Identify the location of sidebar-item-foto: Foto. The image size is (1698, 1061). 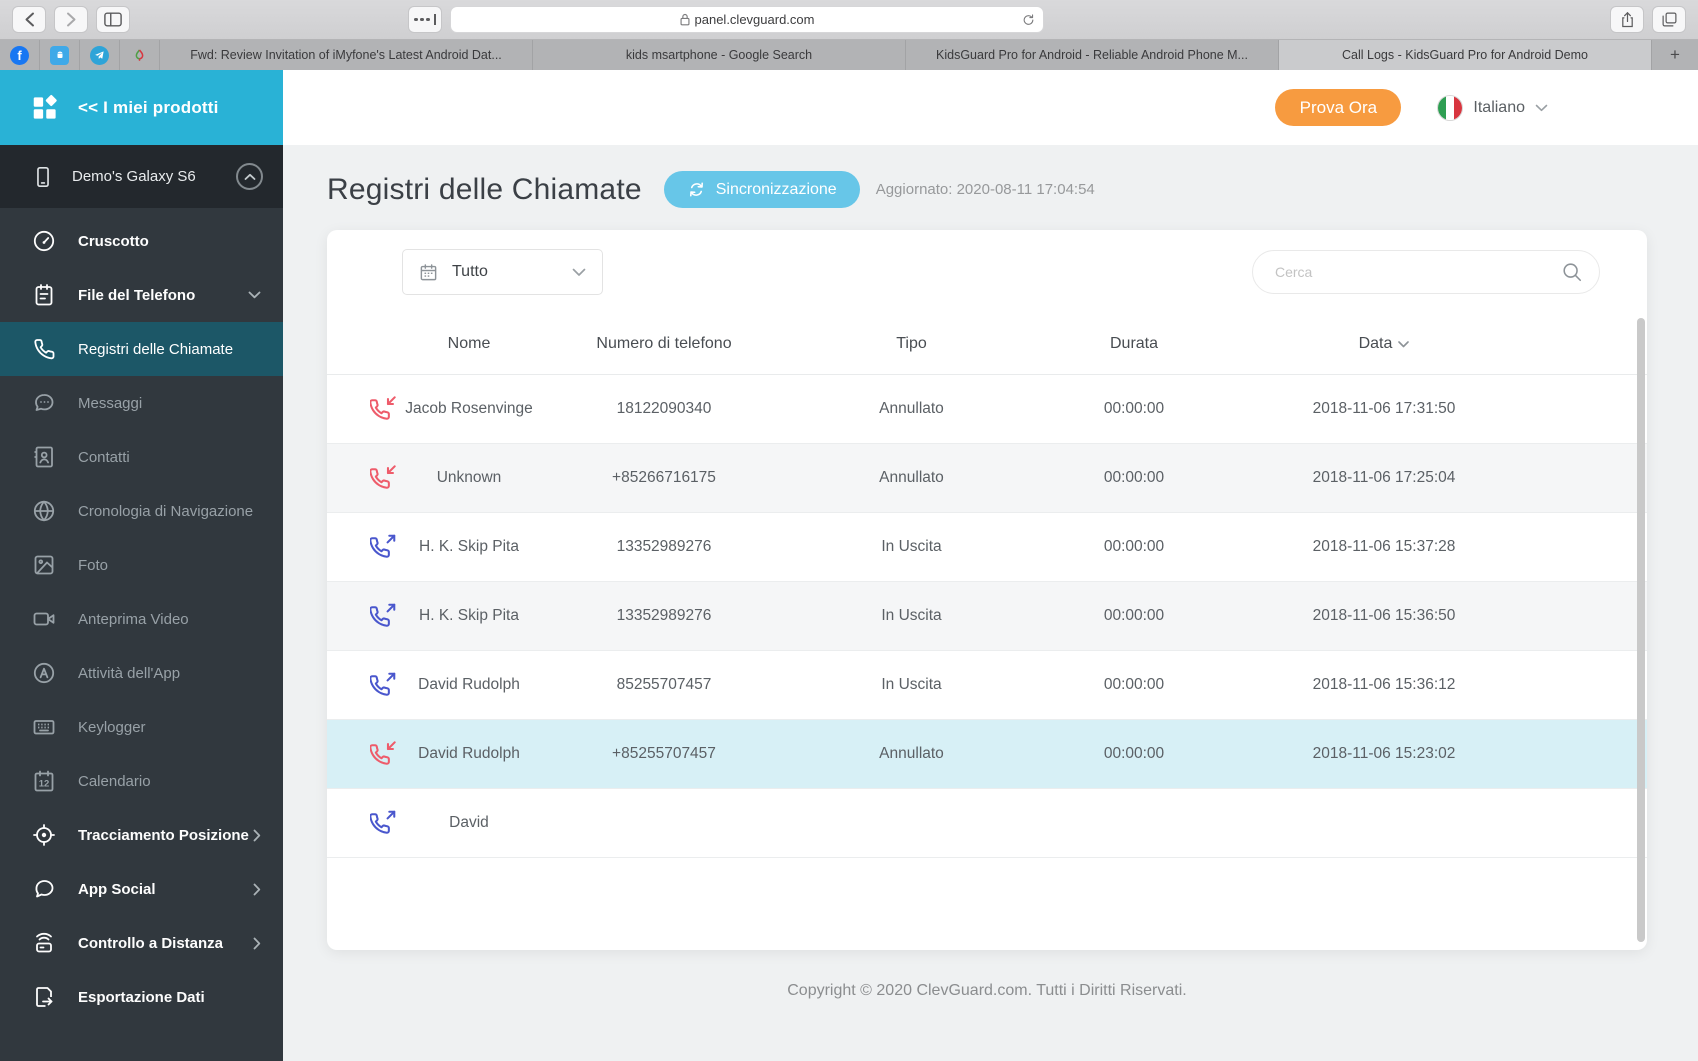
(141, 565).